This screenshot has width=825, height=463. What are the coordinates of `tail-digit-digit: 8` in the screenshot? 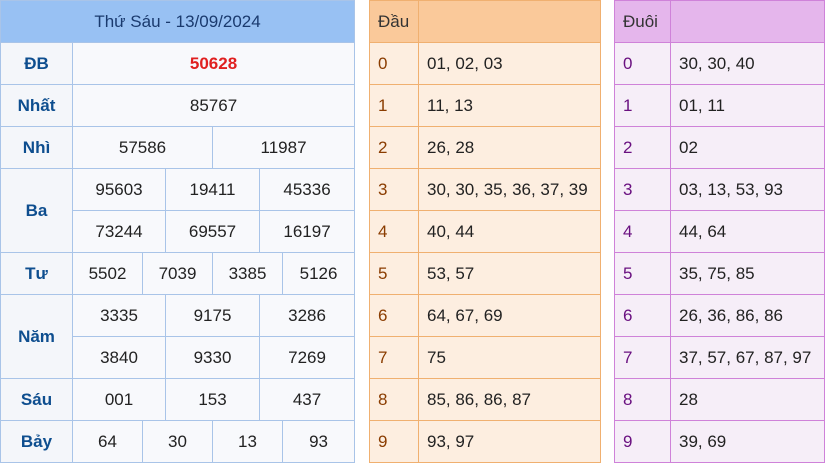 It's located at (642, 399).